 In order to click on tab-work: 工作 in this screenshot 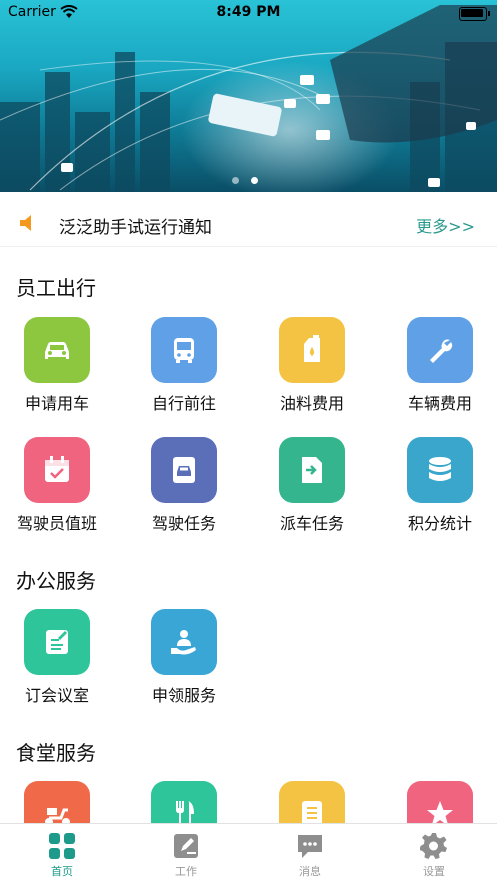, I will do `click(186, 855)`.